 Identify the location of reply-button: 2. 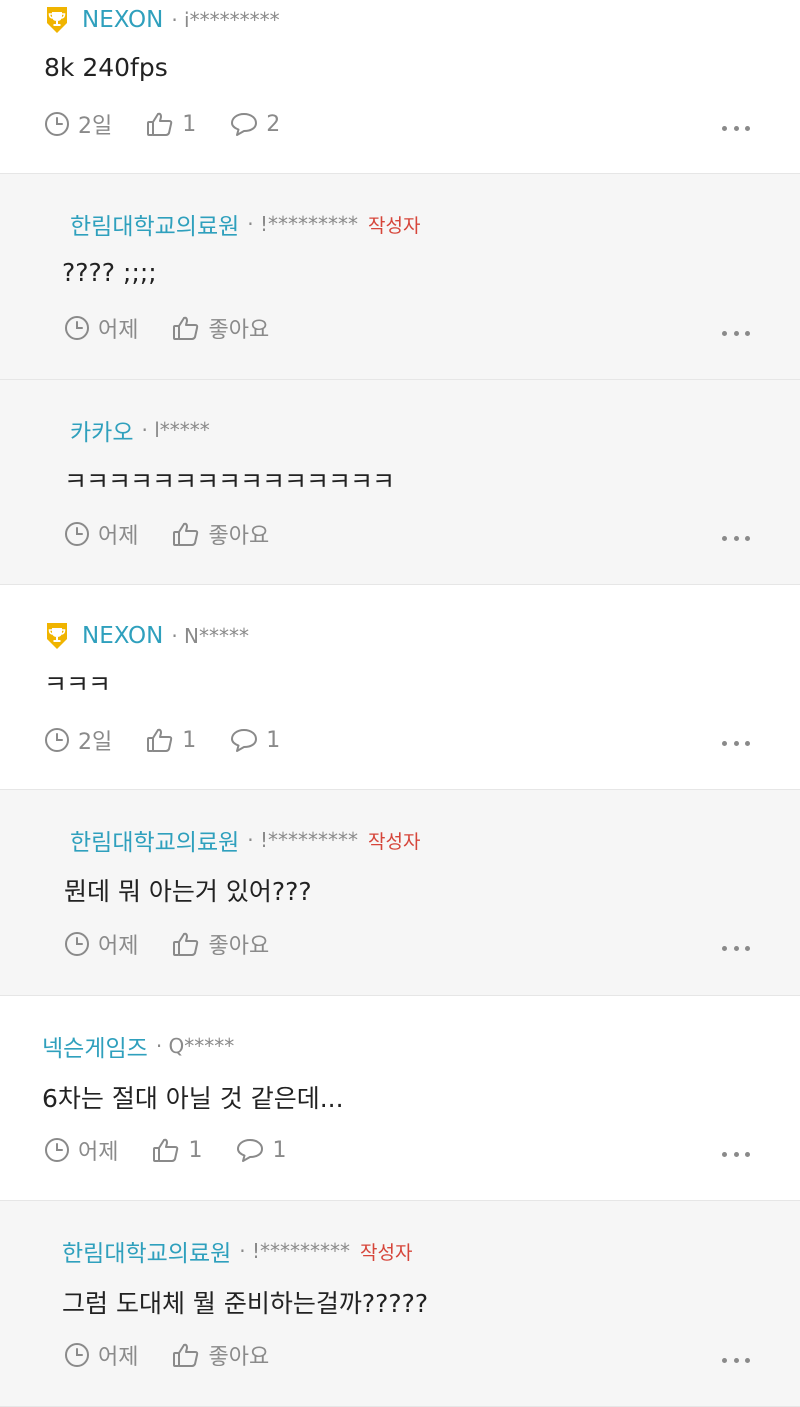
(255, 124).